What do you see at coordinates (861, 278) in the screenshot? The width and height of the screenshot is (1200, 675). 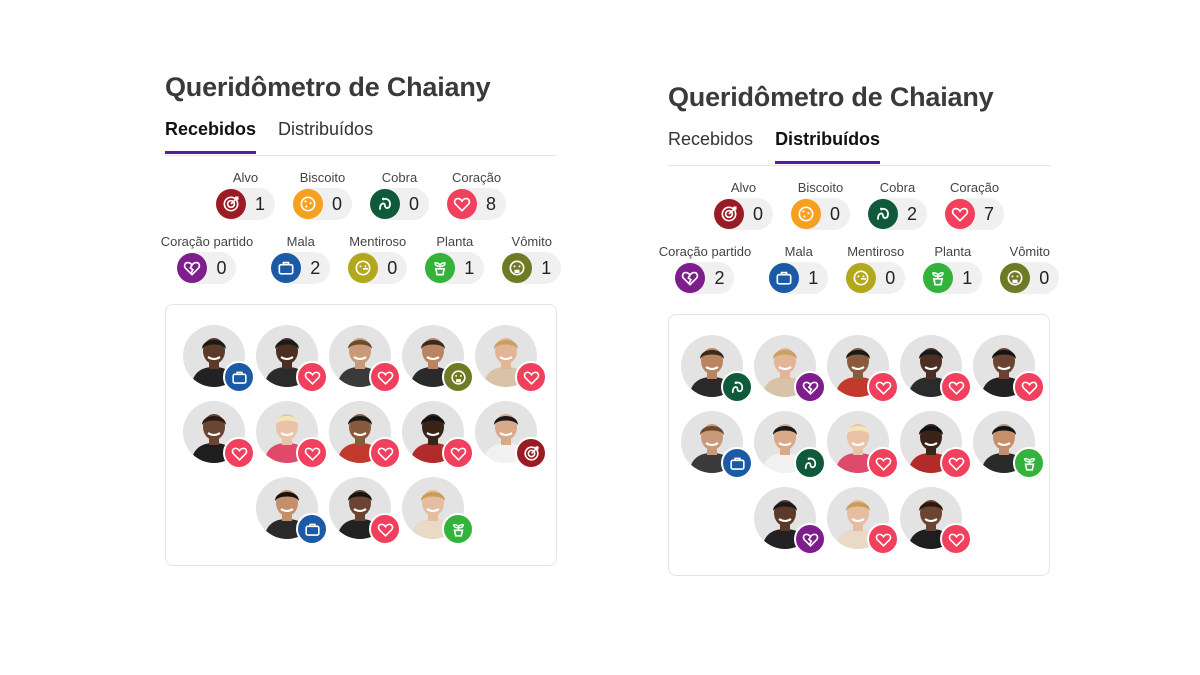 I see `liar-face-icon` at bounding box center [861, 278].